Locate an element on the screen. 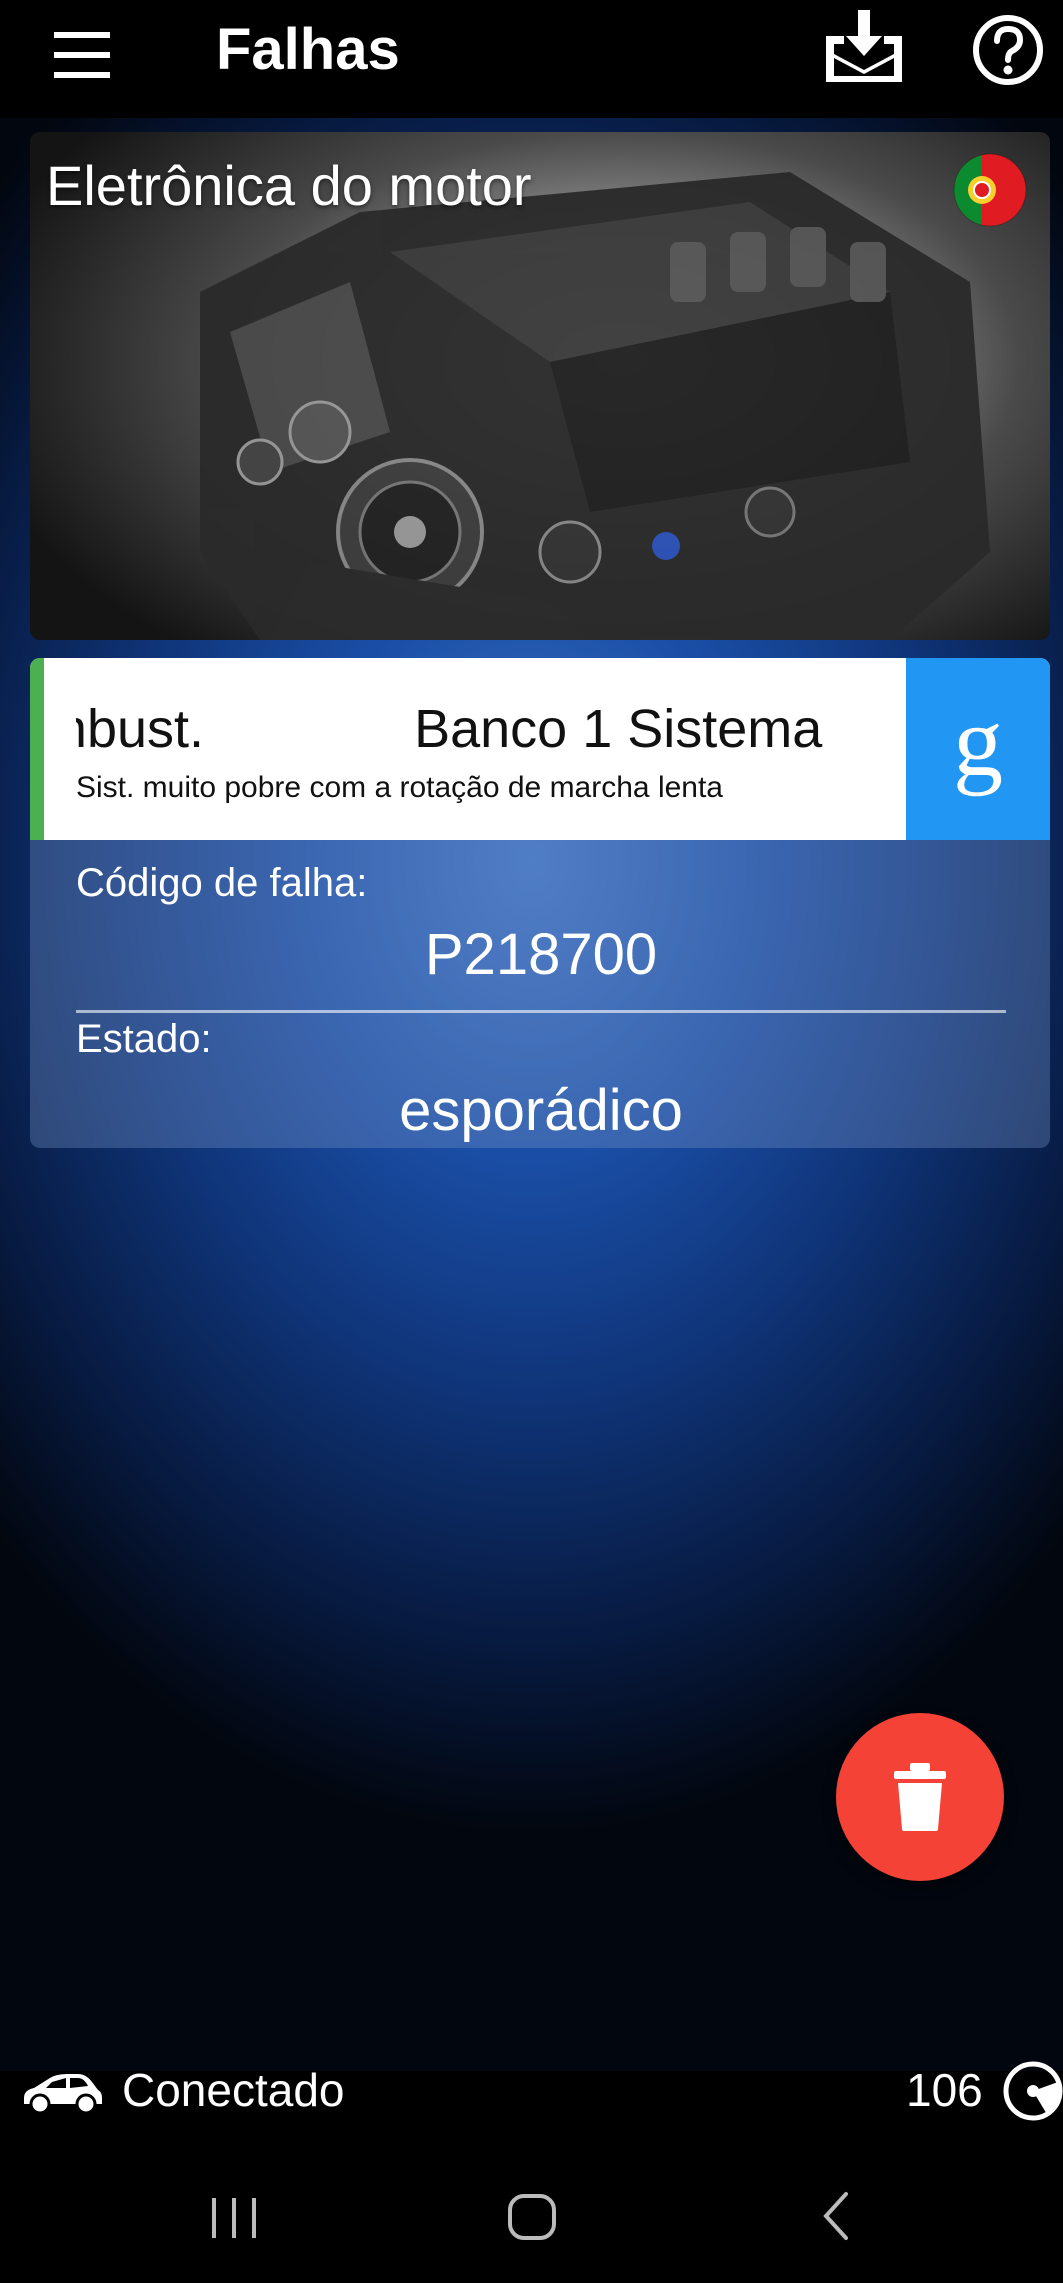 The height and width of the screenshot is (2283, 1063). fault-title-marquee: mbust. Banco 1 Sistema is located at coordinates (491, 729).